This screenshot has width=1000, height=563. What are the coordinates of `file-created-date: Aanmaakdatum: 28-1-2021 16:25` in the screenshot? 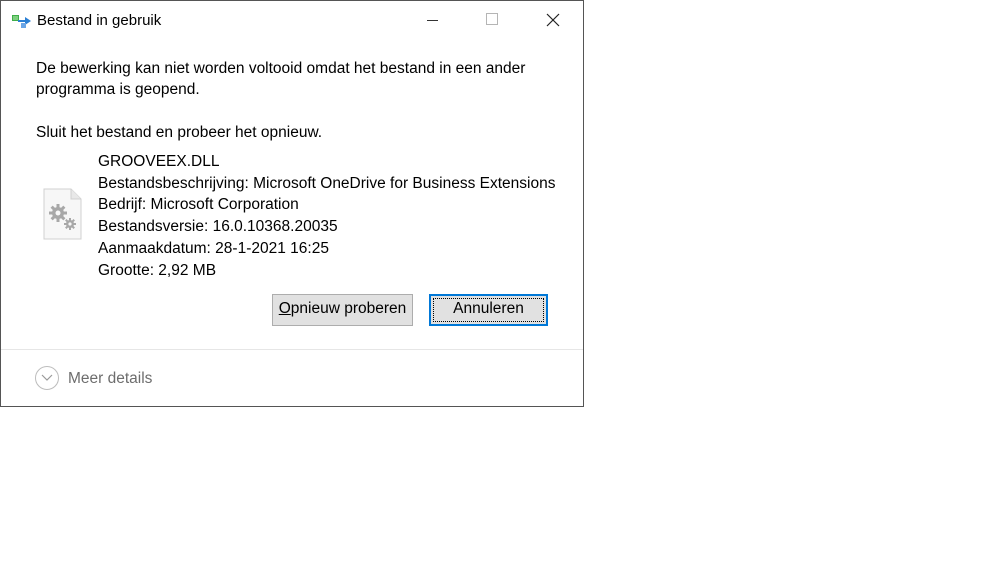 It's located at (213, 248).